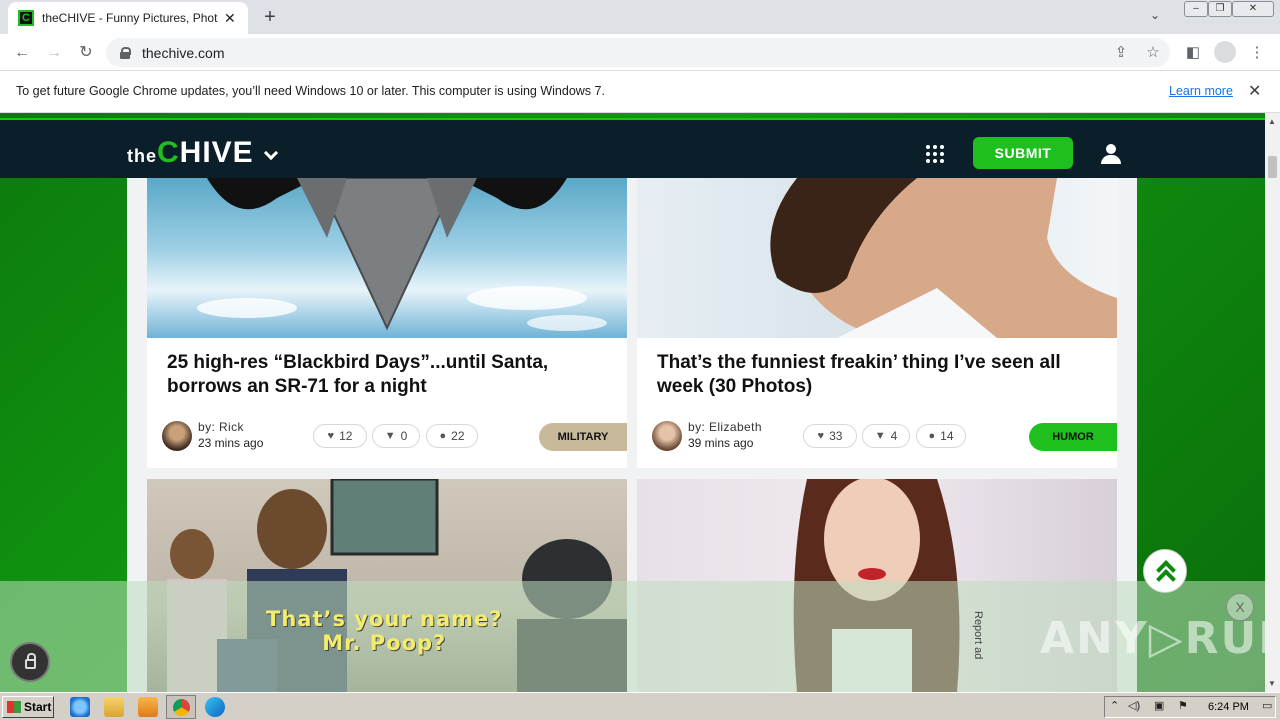  I want to click on site-logo: theCHIVE, so click(190, 153).